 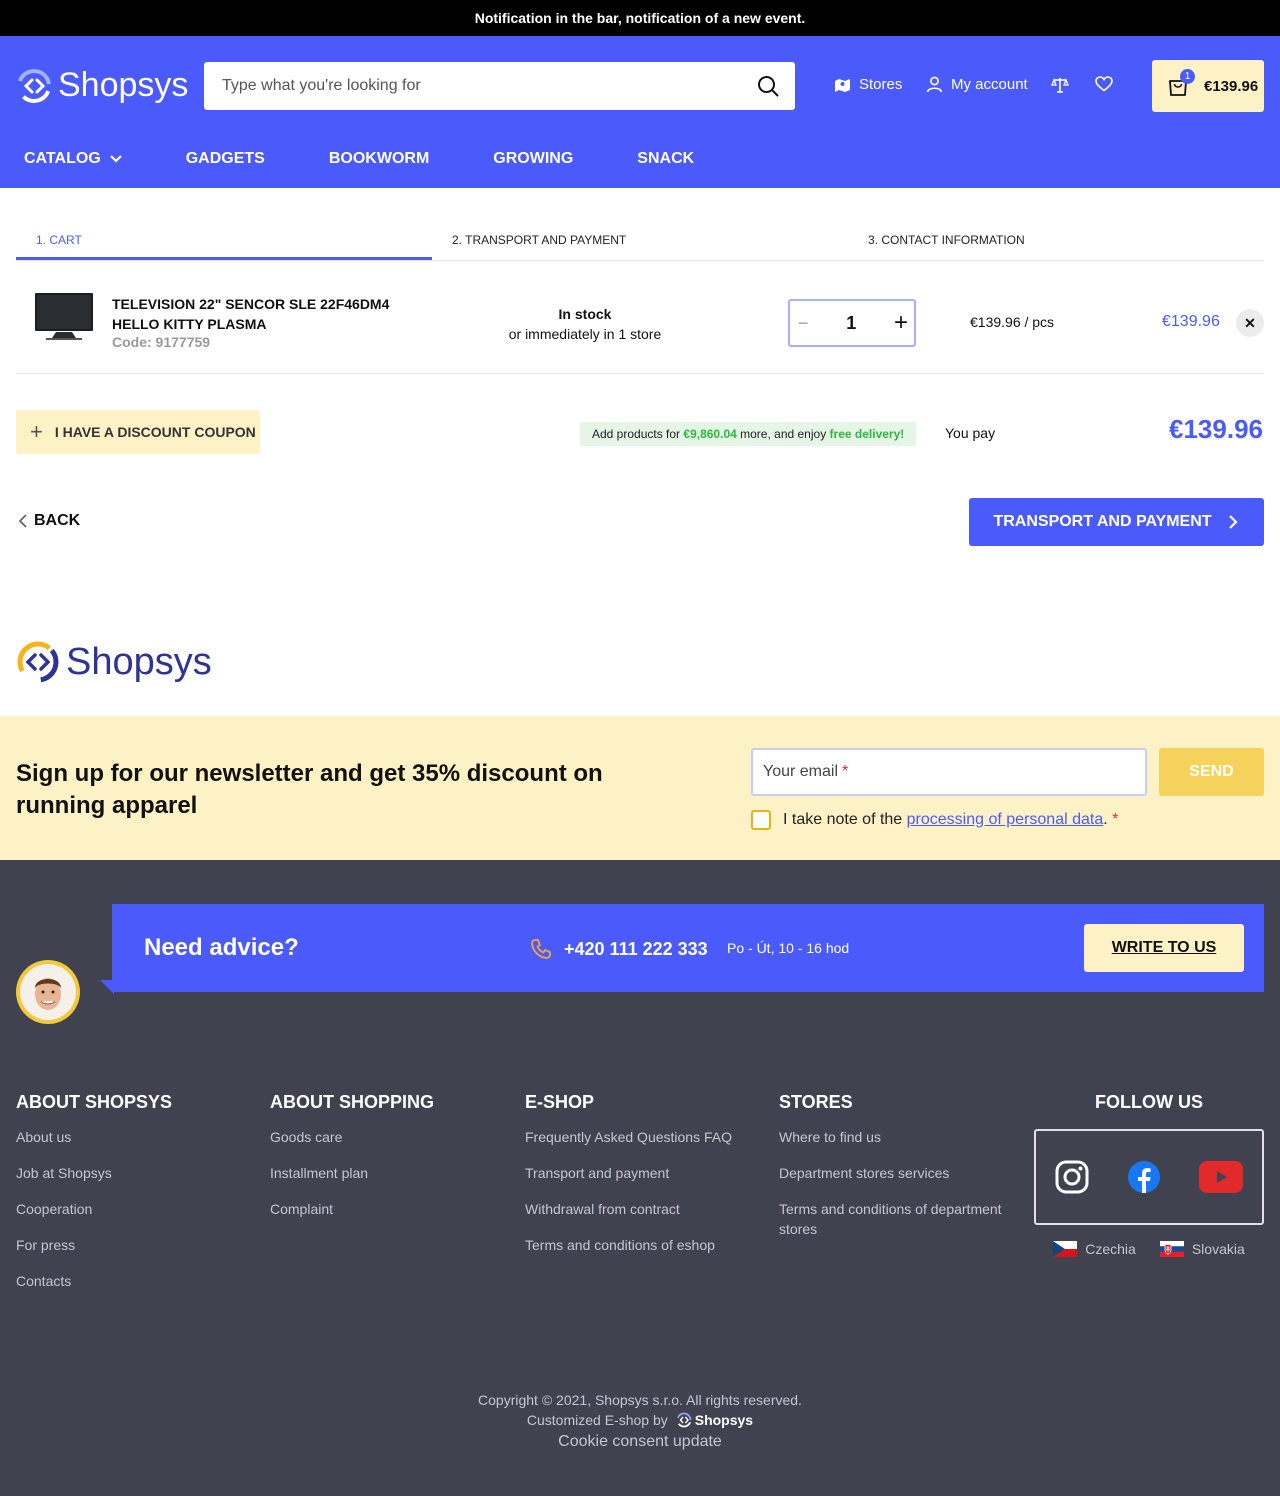 I want to click on newsletter-send-button: SEND, so click(x=1211, y=772).